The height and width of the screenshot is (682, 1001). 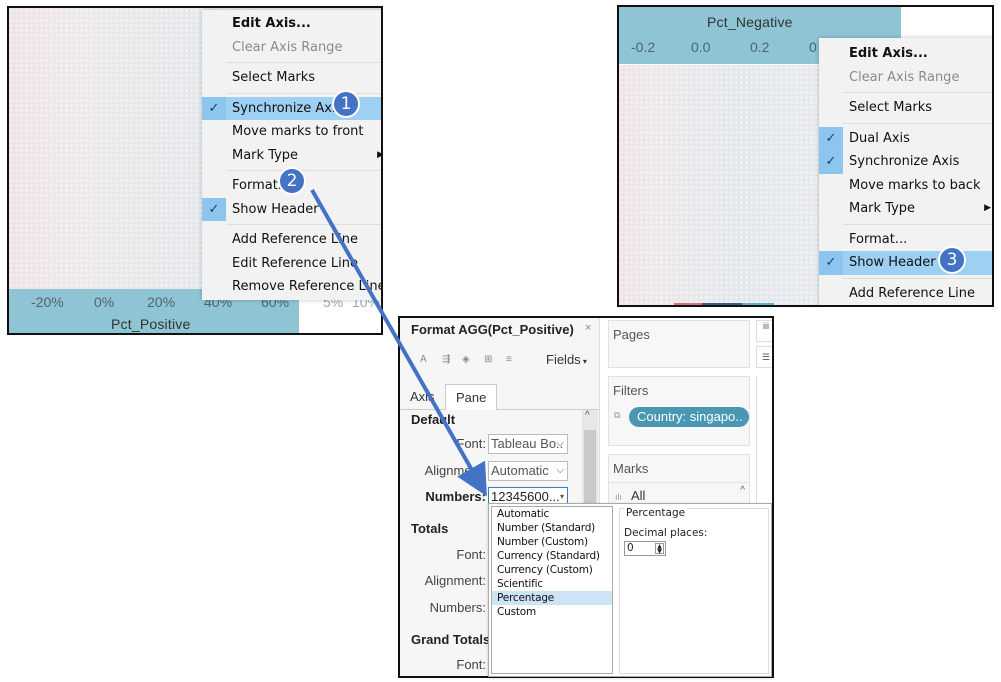 I want to click on decimal-places-label: Decimal places:, so click(x=666, y=533).